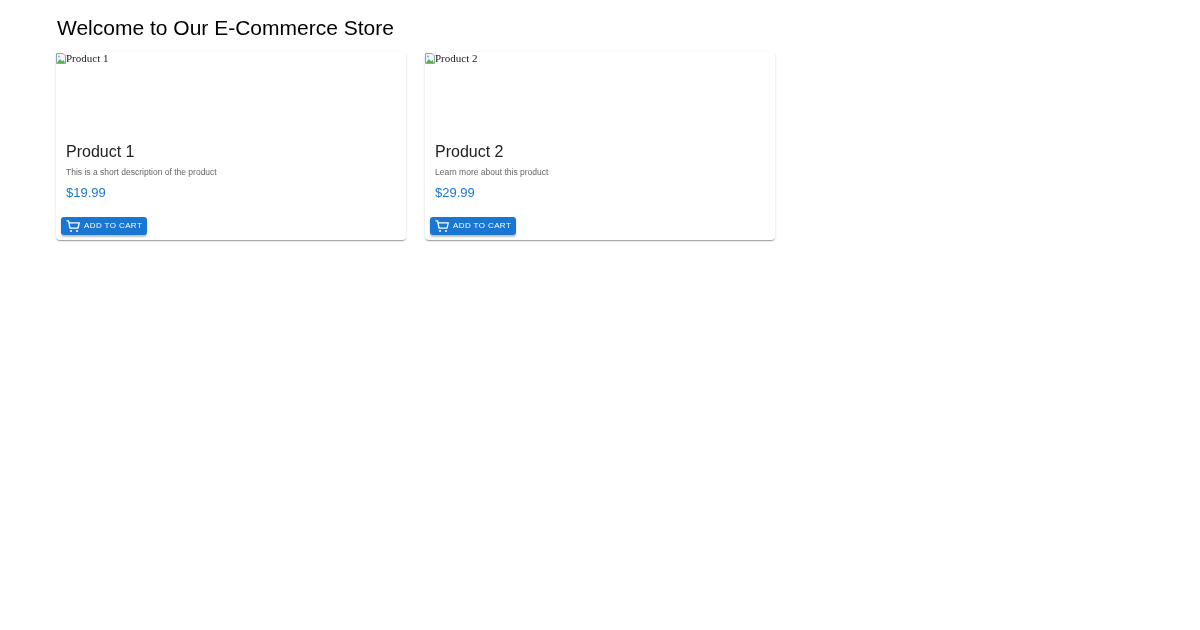 This screenshot has height=630, width=1200. I want to click on product-price: $19.99, so click(86, 193).